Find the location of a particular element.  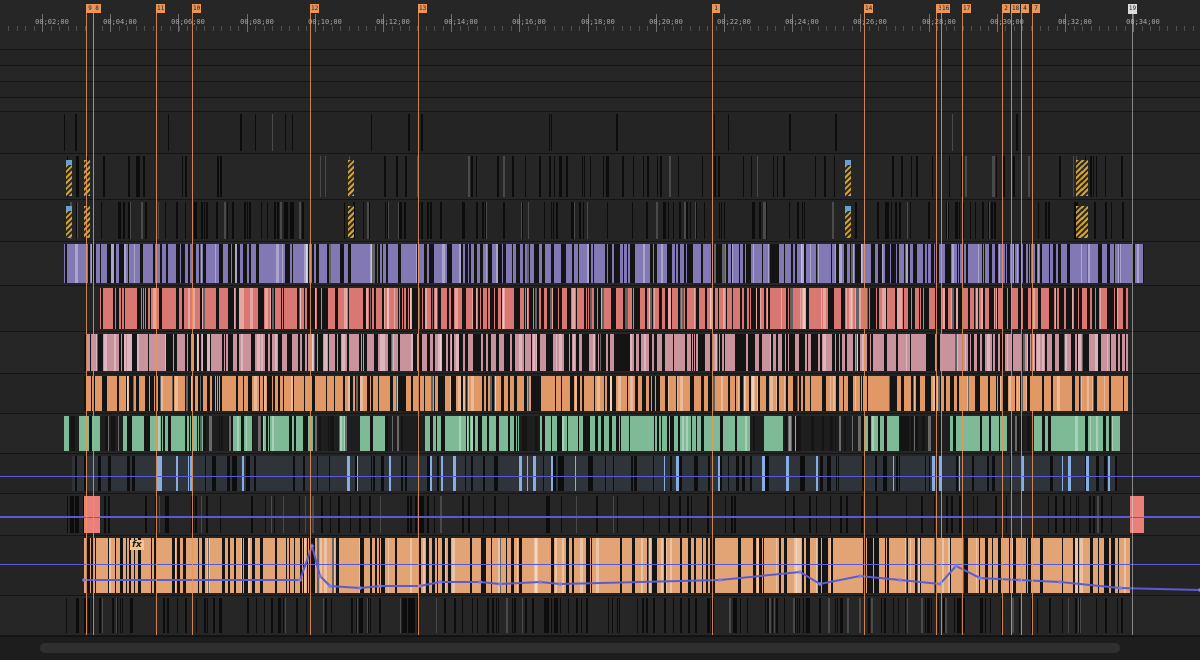

audio-clip-hatched is located at coordinates (1085, 222).